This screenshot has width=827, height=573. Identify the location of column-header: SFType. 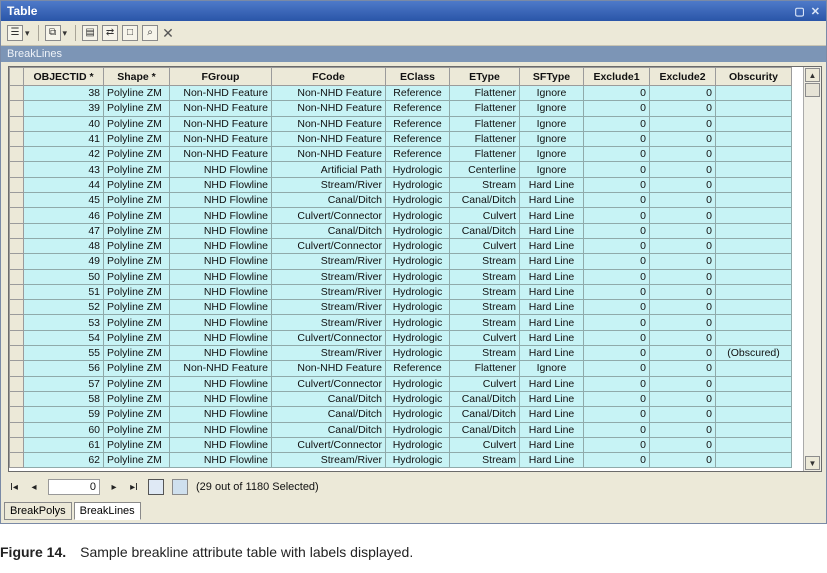
(551, 76).